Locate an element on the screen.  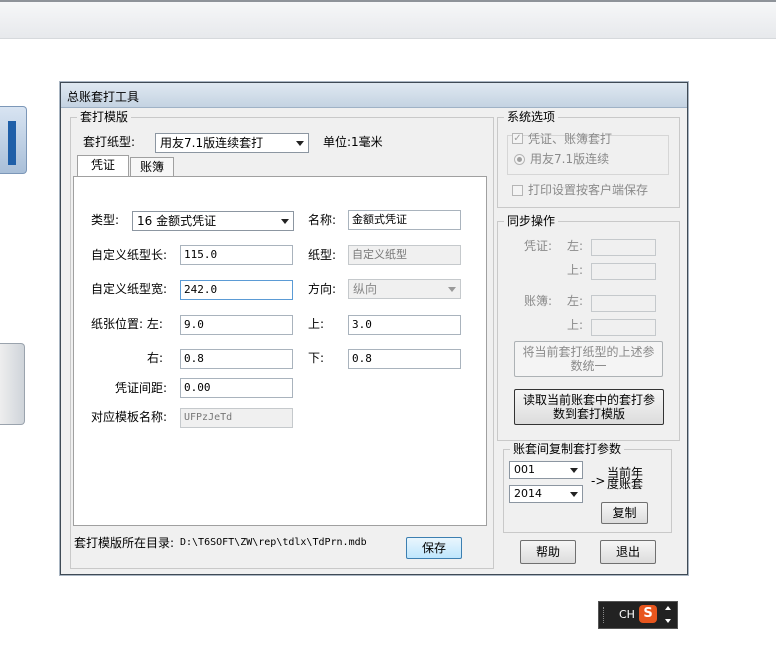
bottom-label: 下: is located at coordinates (316, 358).